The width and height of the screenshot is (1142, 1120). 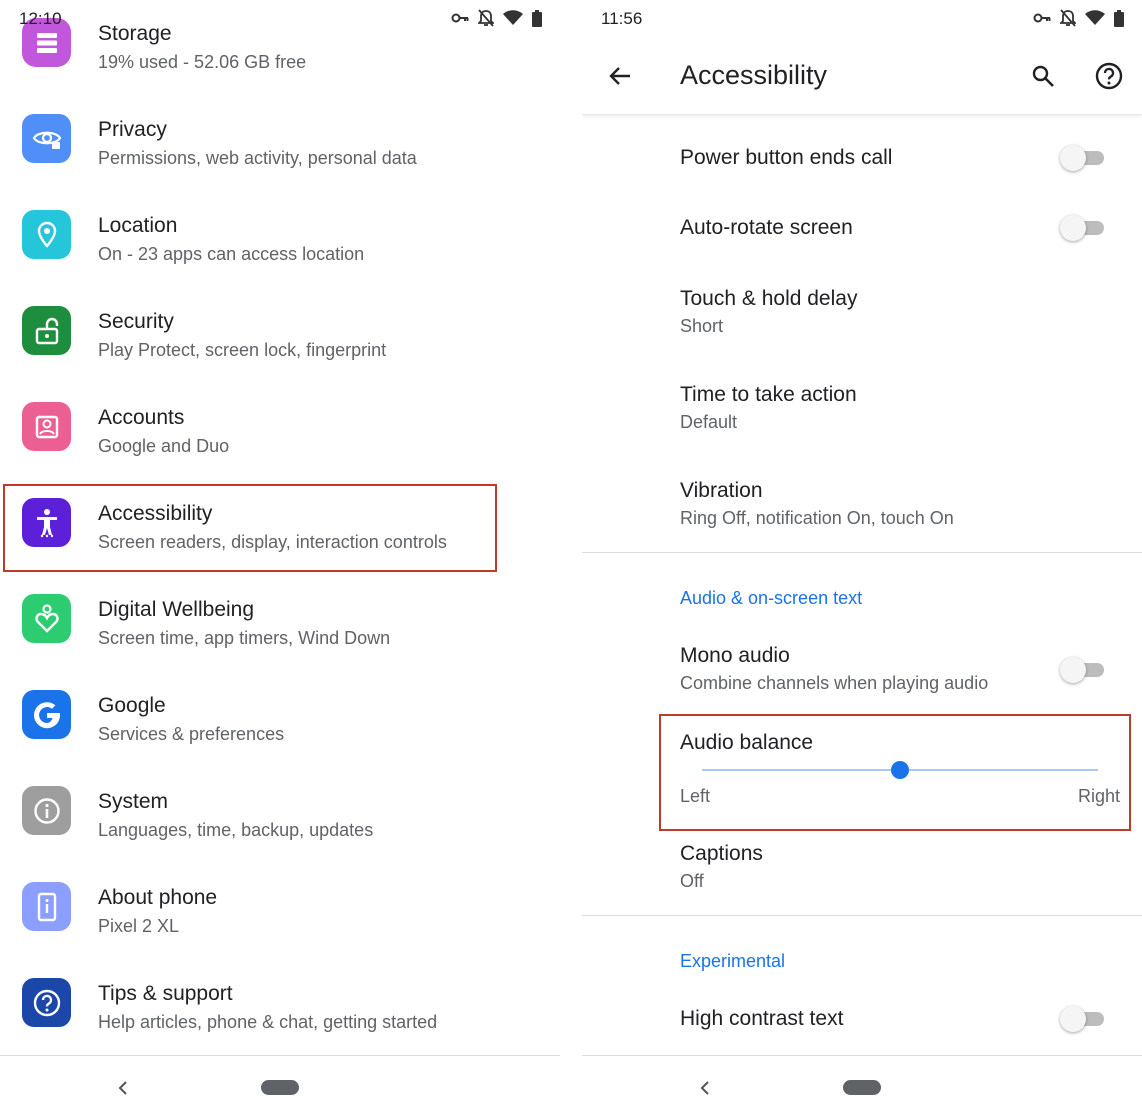 What do you see at coordinates (141, 417) in the screenshot?
I see `settings-item-title: Accounts` at bounding box center [141, 417].